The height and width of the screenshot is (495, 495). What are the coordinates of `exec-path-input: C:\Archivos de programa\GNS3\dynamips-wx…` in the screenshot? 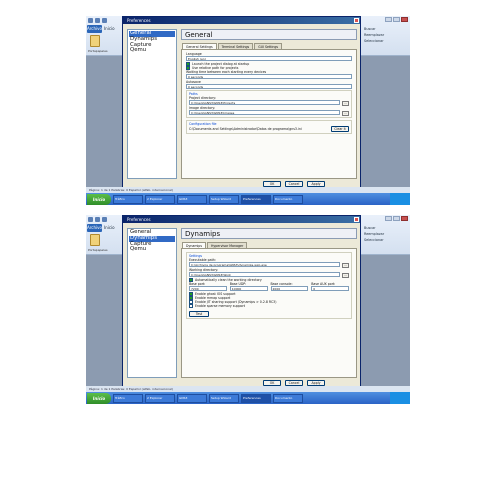 It's located at (264, 264).